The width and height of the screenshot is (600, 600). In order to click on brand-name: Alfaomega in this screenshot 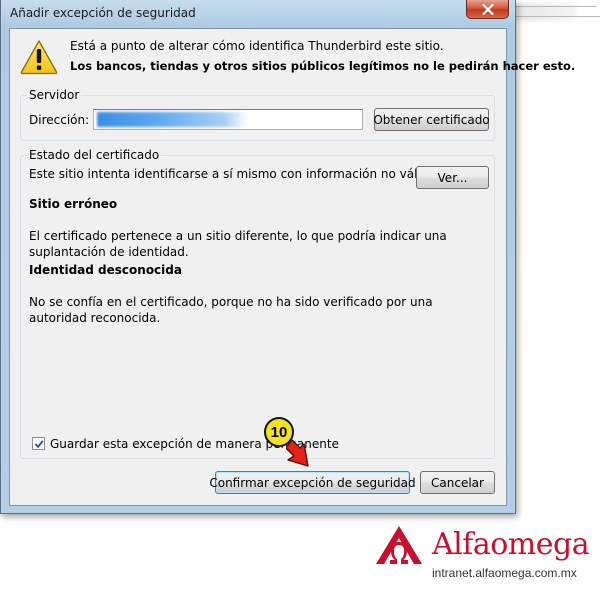, I will do `click(511, 544)`.